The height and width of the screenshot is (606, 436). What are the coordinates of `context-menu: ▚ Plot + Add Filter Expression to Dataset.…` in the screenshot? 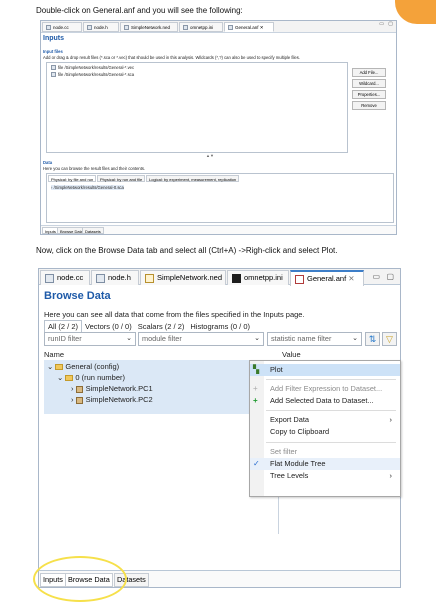 It's located at (325, 428).